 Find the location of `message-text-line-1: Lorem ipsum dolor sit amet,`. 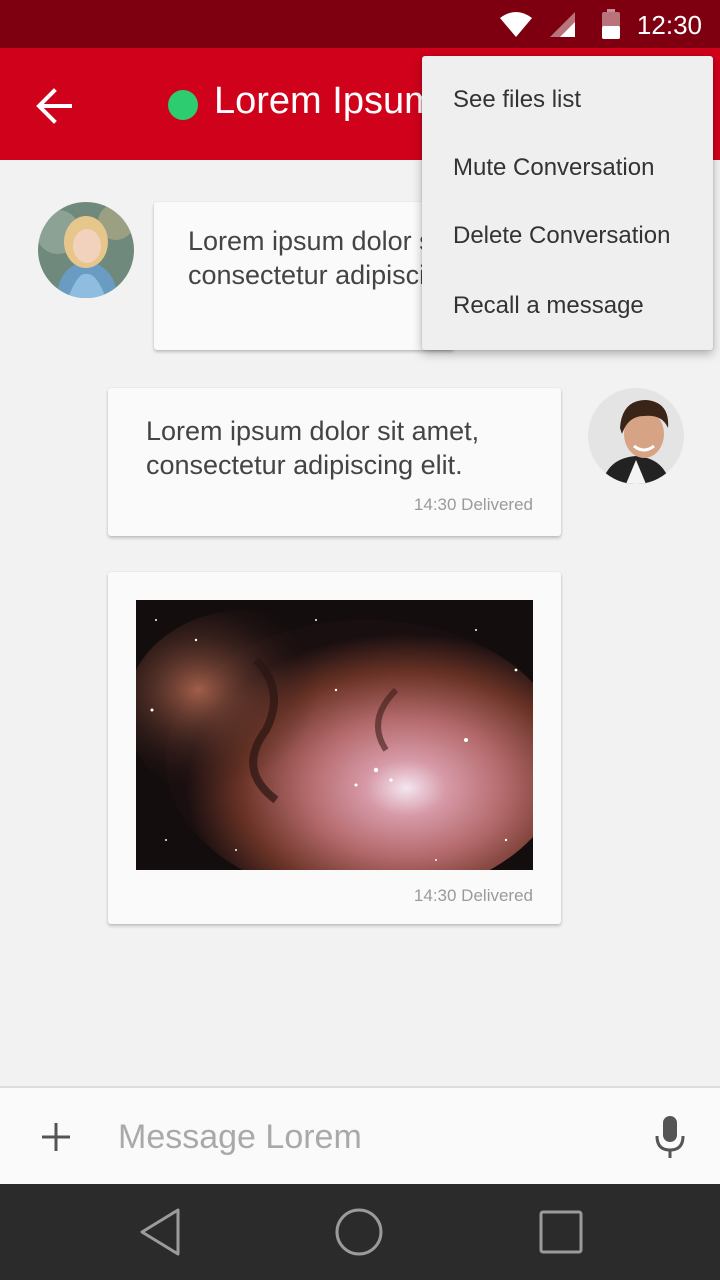

message-text-line-1: Lorem ipsum dolor sit amet, is located at coordinates (313, 431).